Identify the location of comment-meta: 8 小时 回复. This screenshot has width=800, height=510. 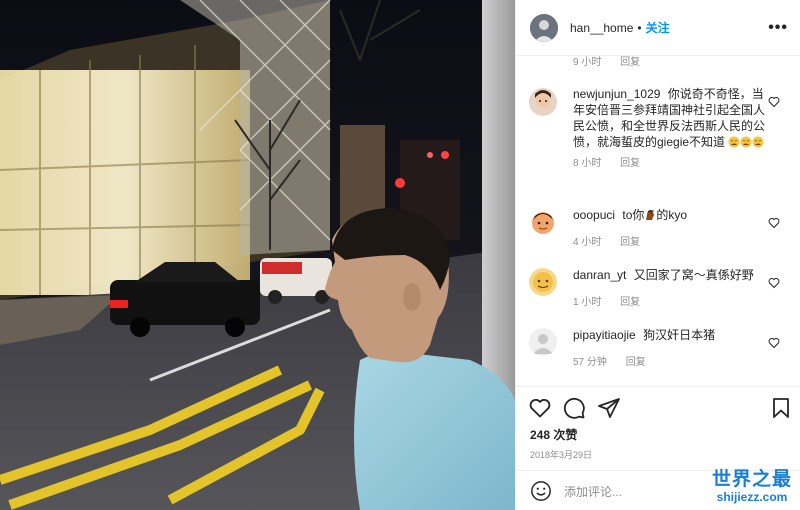
(669, 164).